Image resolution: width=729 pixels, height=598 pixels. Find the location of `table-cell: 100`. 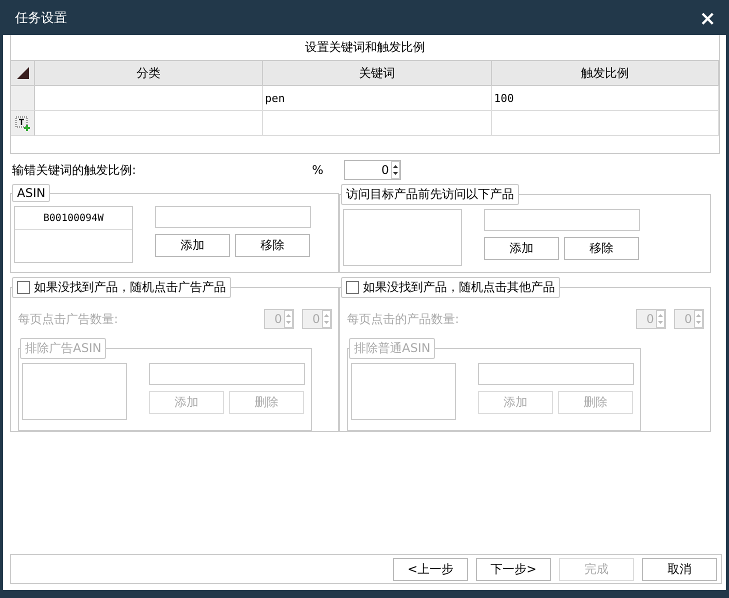

table-cell: 100 is located at coordinates (605, 98).